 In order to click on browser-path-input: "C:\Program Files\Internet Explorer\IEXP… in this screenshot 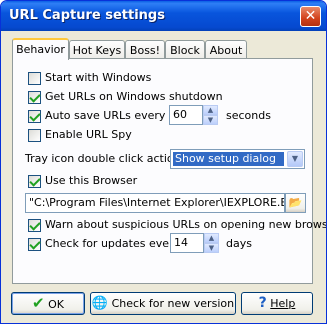, I will do `click(155, 203)`.